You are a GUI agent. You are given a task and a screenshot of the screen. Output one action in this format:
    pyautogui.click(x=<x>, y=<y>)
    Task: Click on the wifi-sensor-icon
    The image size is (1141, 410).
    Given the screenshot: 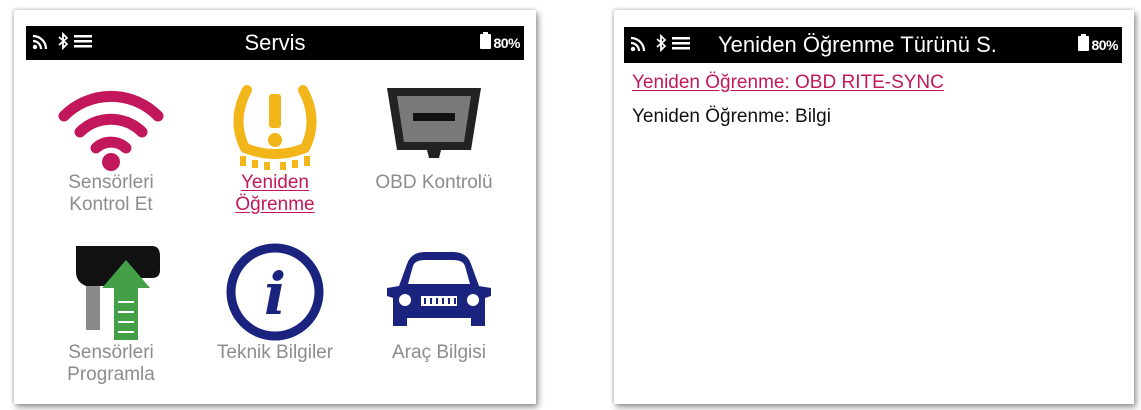 What is the action you would take?
    pyautogui.click(x=111, y=127)
    